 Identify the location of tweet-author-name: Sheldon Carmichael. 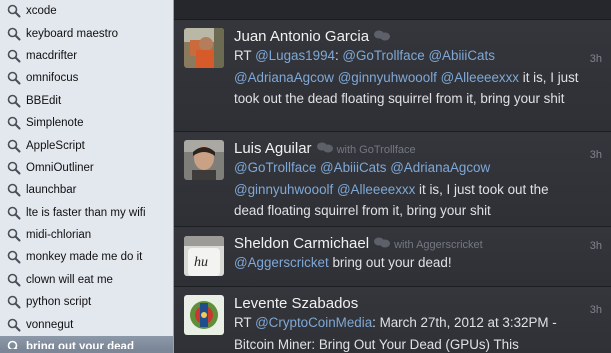
(301, 243).